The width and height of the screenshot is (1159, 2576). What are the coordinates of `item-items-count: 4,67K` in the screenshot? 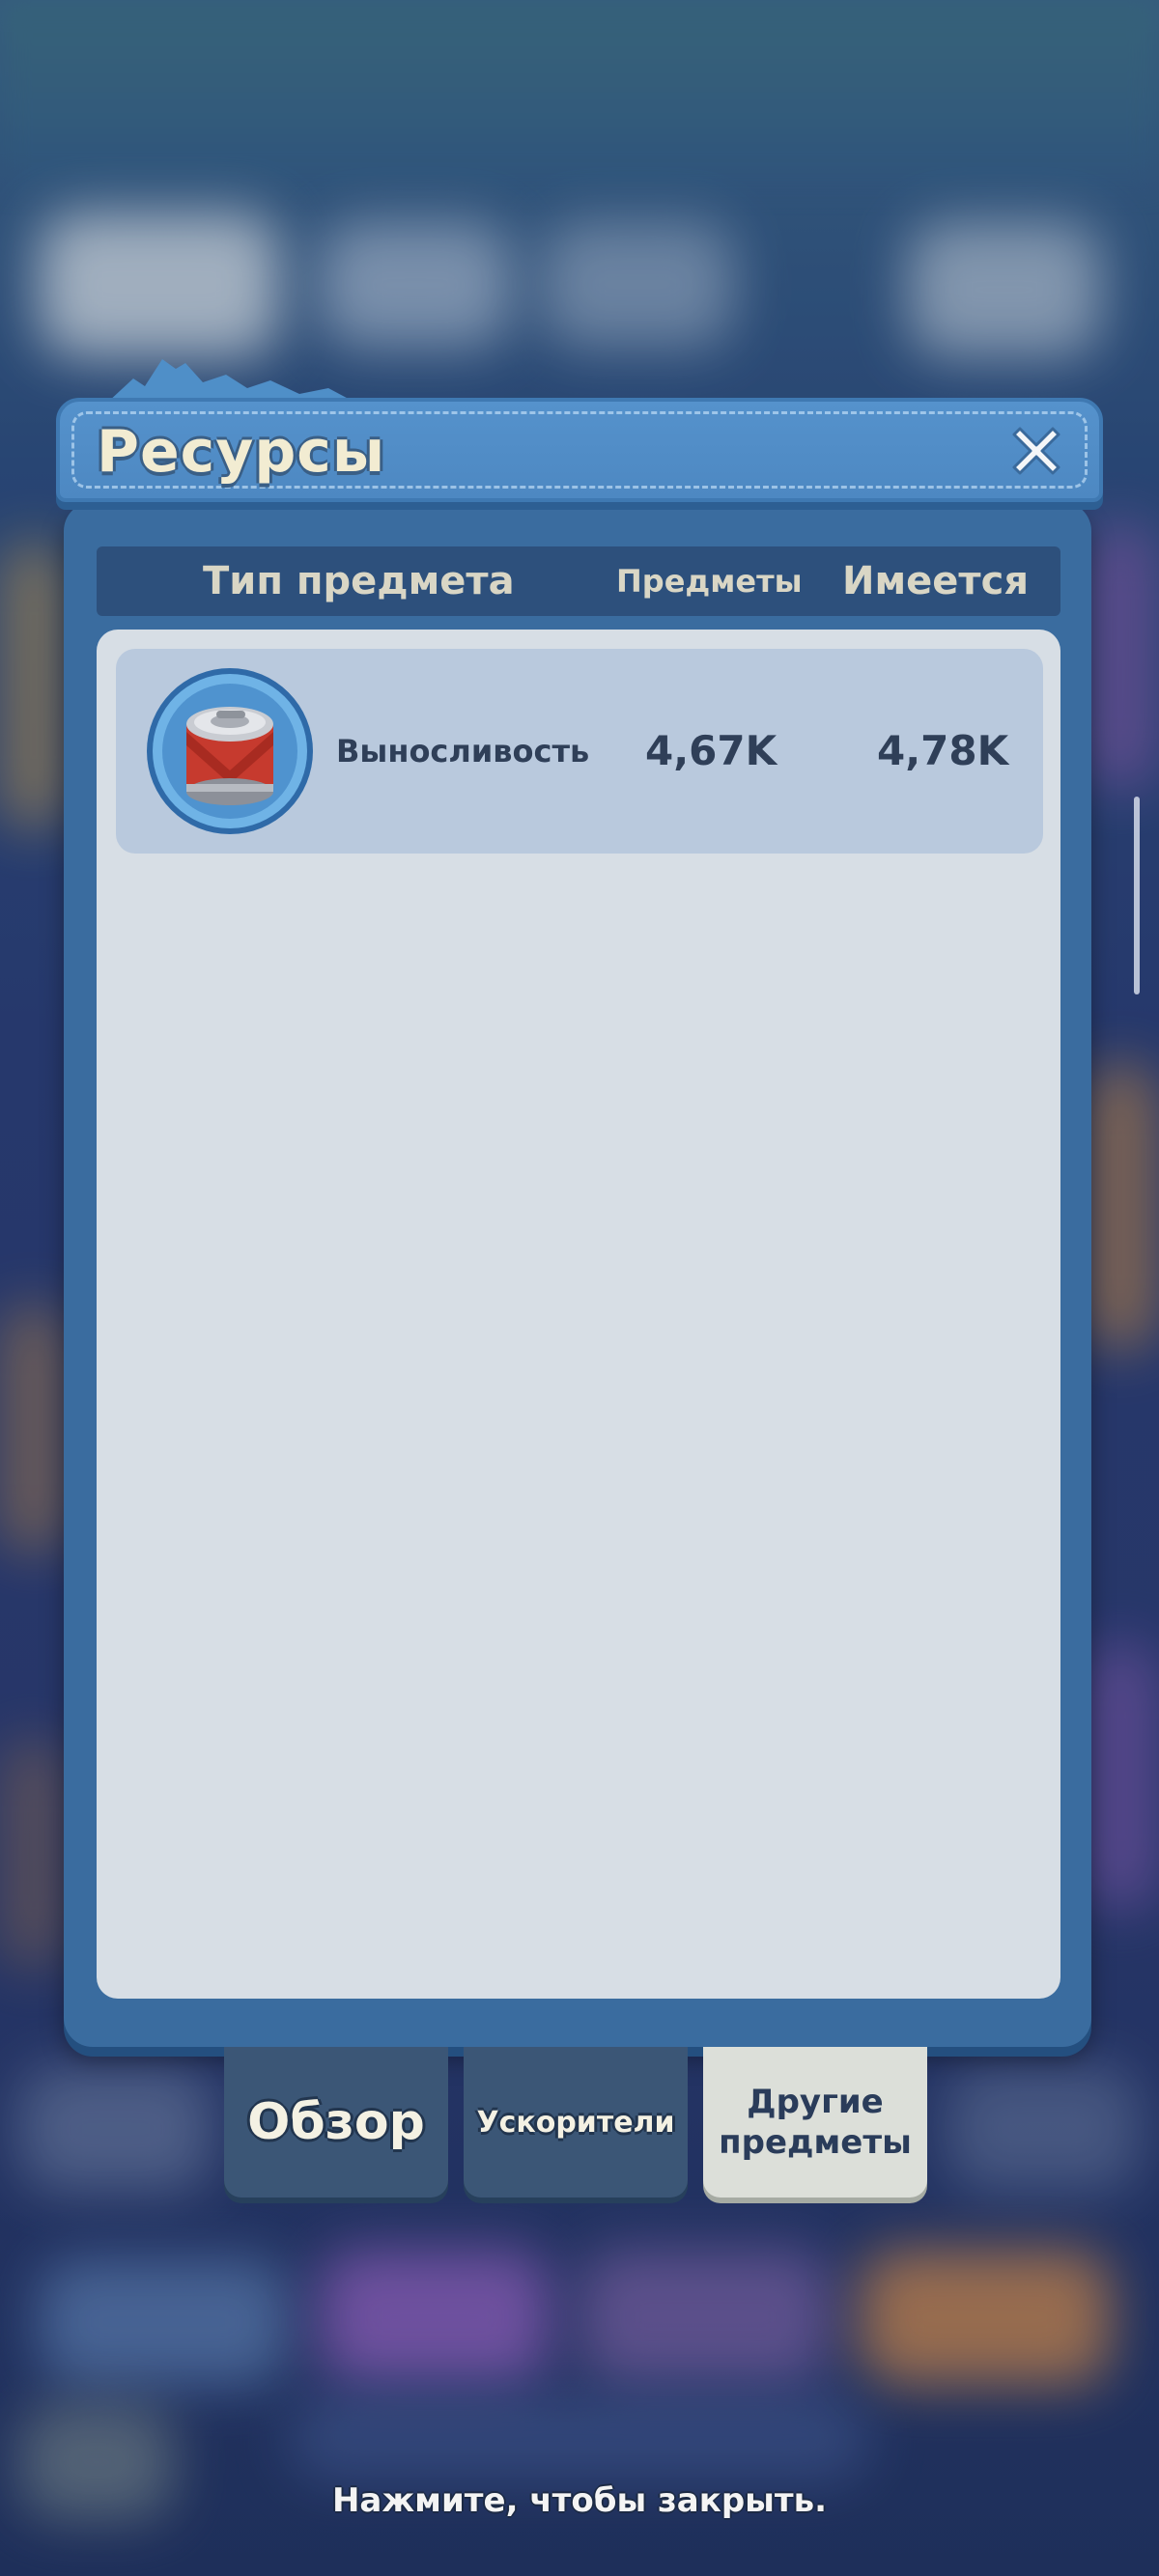 It's located at (711, 750).